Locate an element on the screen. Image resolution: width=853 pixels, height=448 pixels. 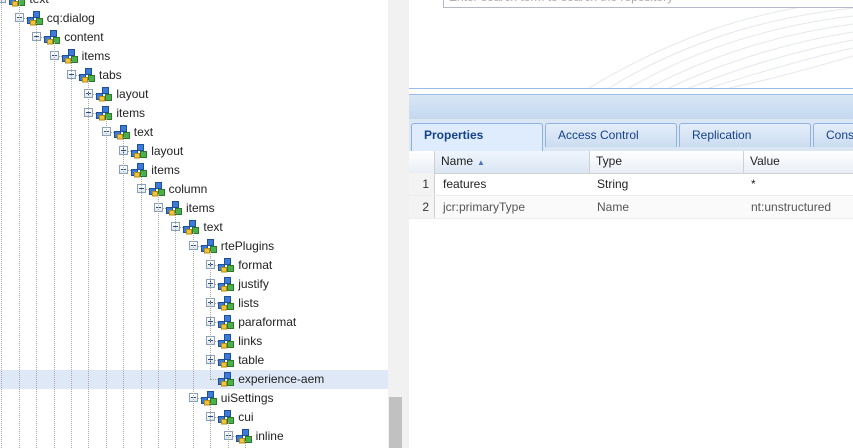
column-header-name: Name ▲ is located at coordinates (512, 162).